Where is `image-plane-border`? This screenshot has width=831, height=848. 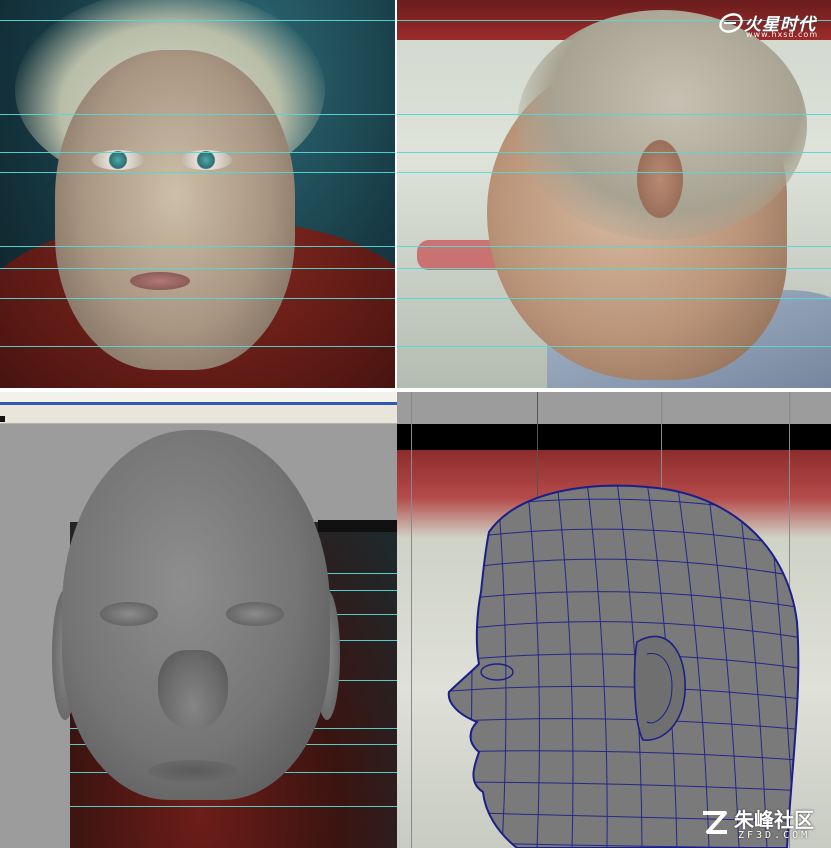
image-plane-border is located at coordinates (357, 526).